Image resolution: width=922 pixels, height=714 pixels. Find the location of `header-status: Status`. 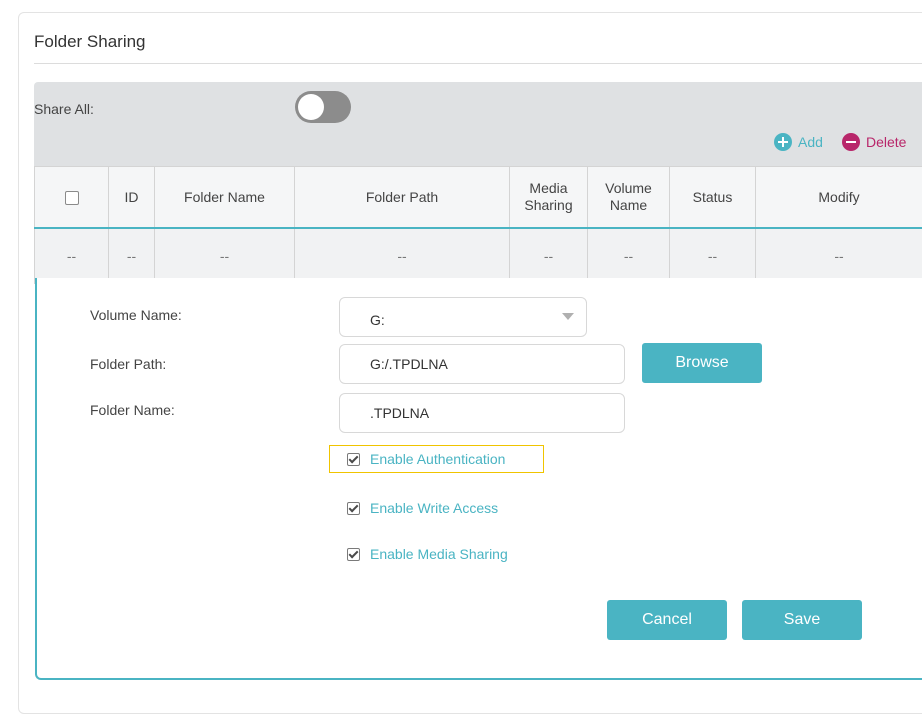

header-status: Status is located at coordinates (713, 198).